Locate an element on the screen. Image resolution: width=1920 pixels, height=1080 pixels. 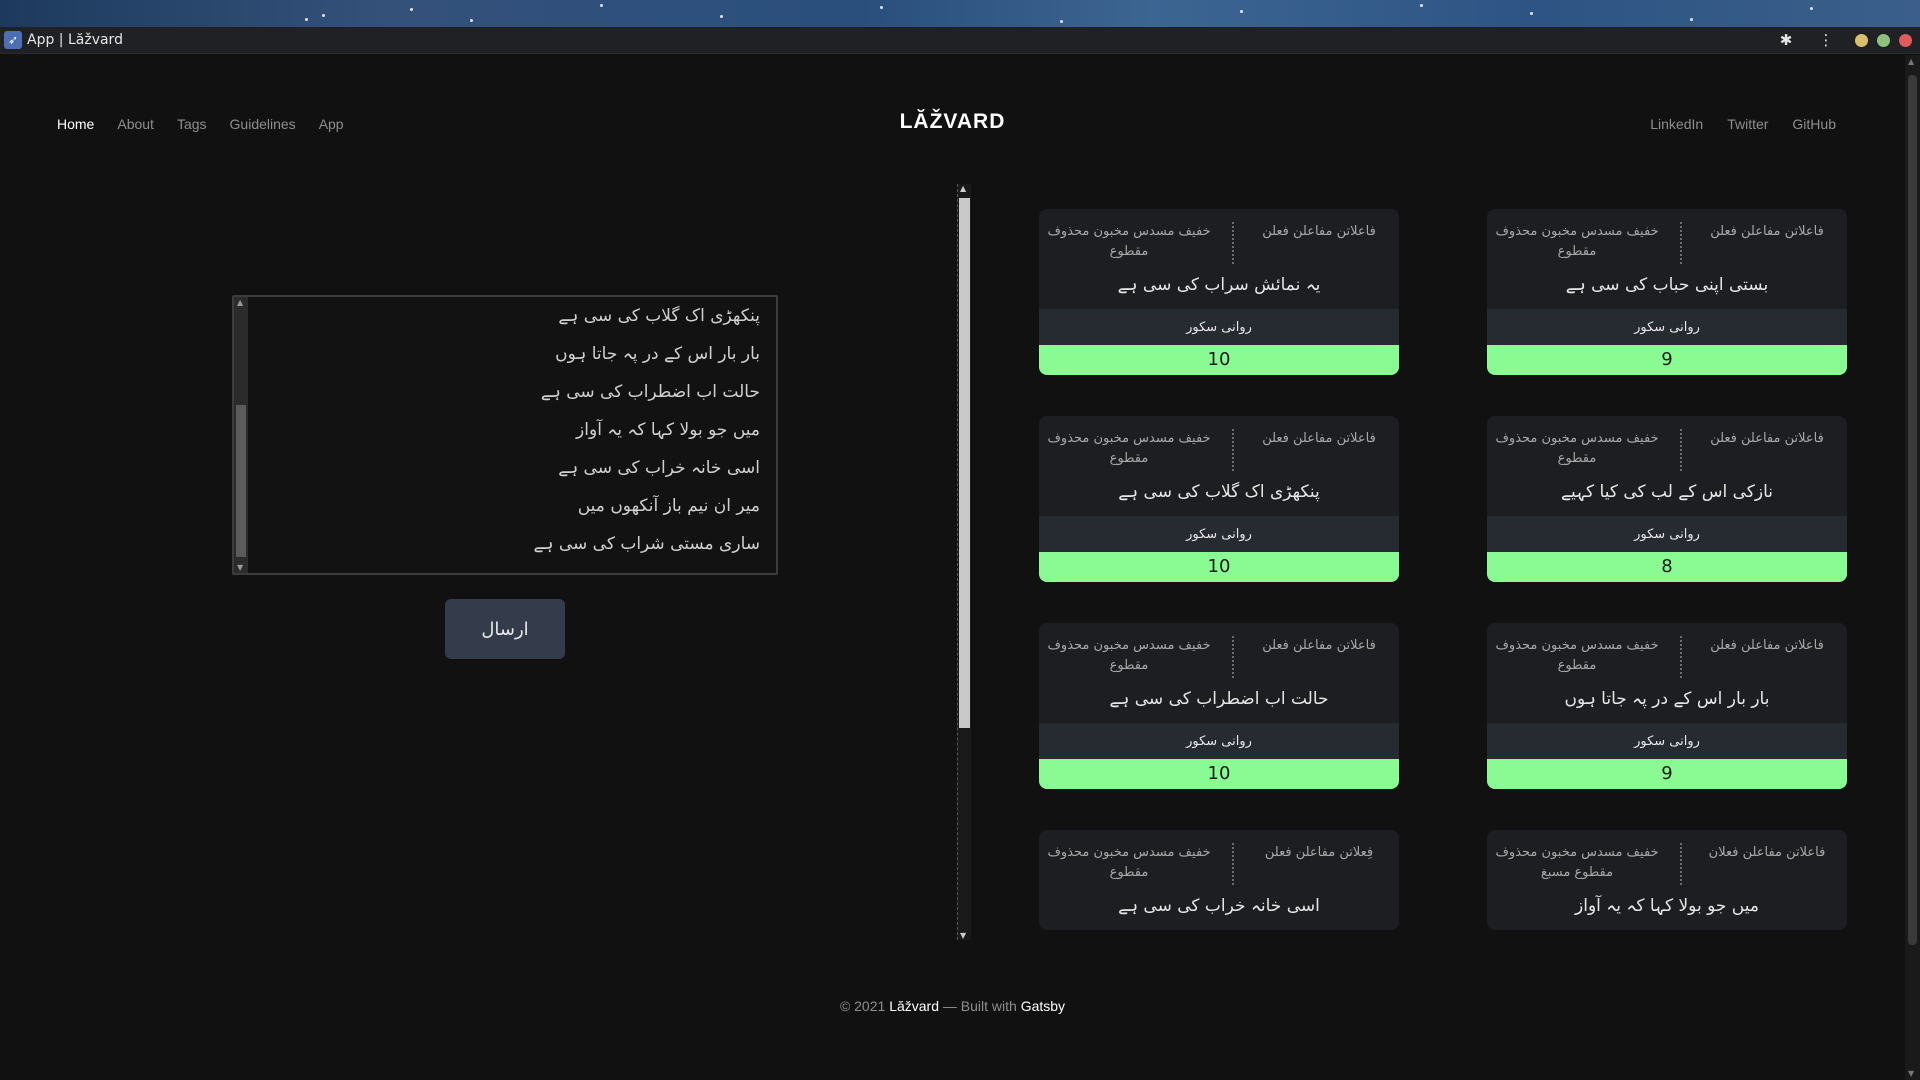
social-nav: LinkedIn Twitter GitHub is located at coordinates (1743, 124).